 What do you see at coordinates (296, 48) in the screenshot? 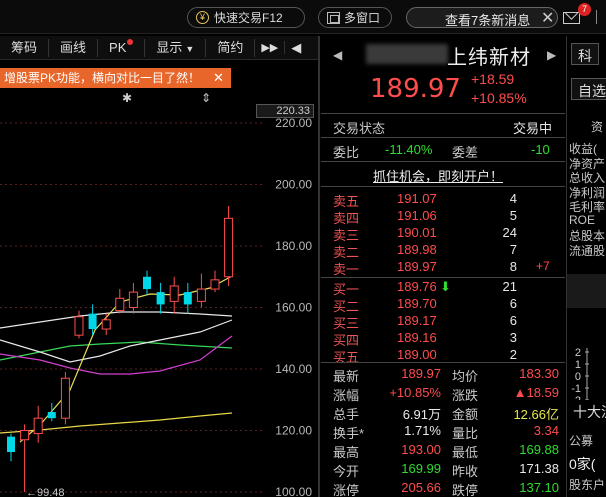
I see `collapse-arrow-icon: ◀` at bounding box center [296, 48].